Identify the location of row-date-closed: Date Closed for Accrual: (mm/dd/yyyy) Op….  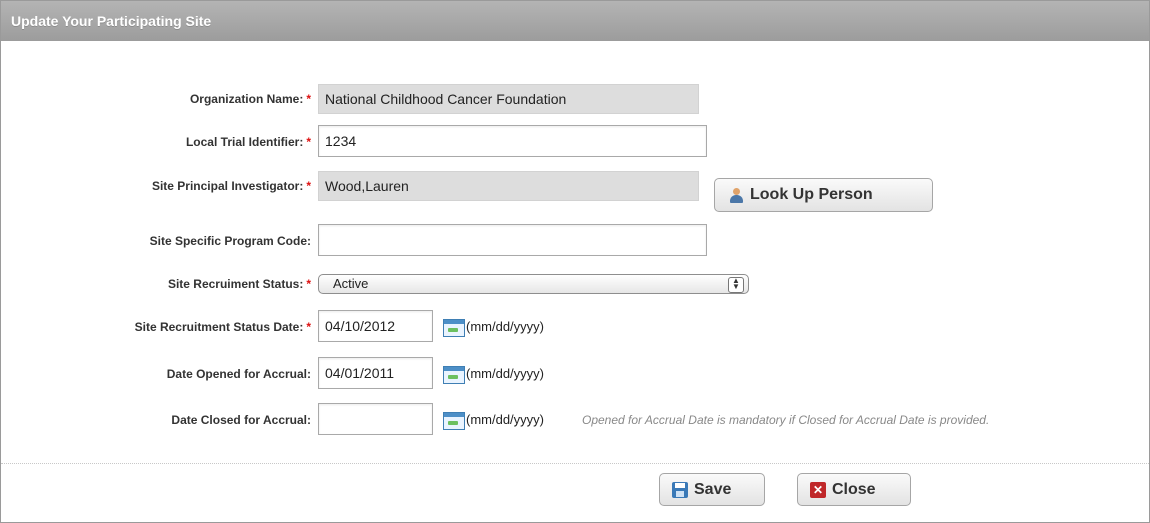
(575, 420).